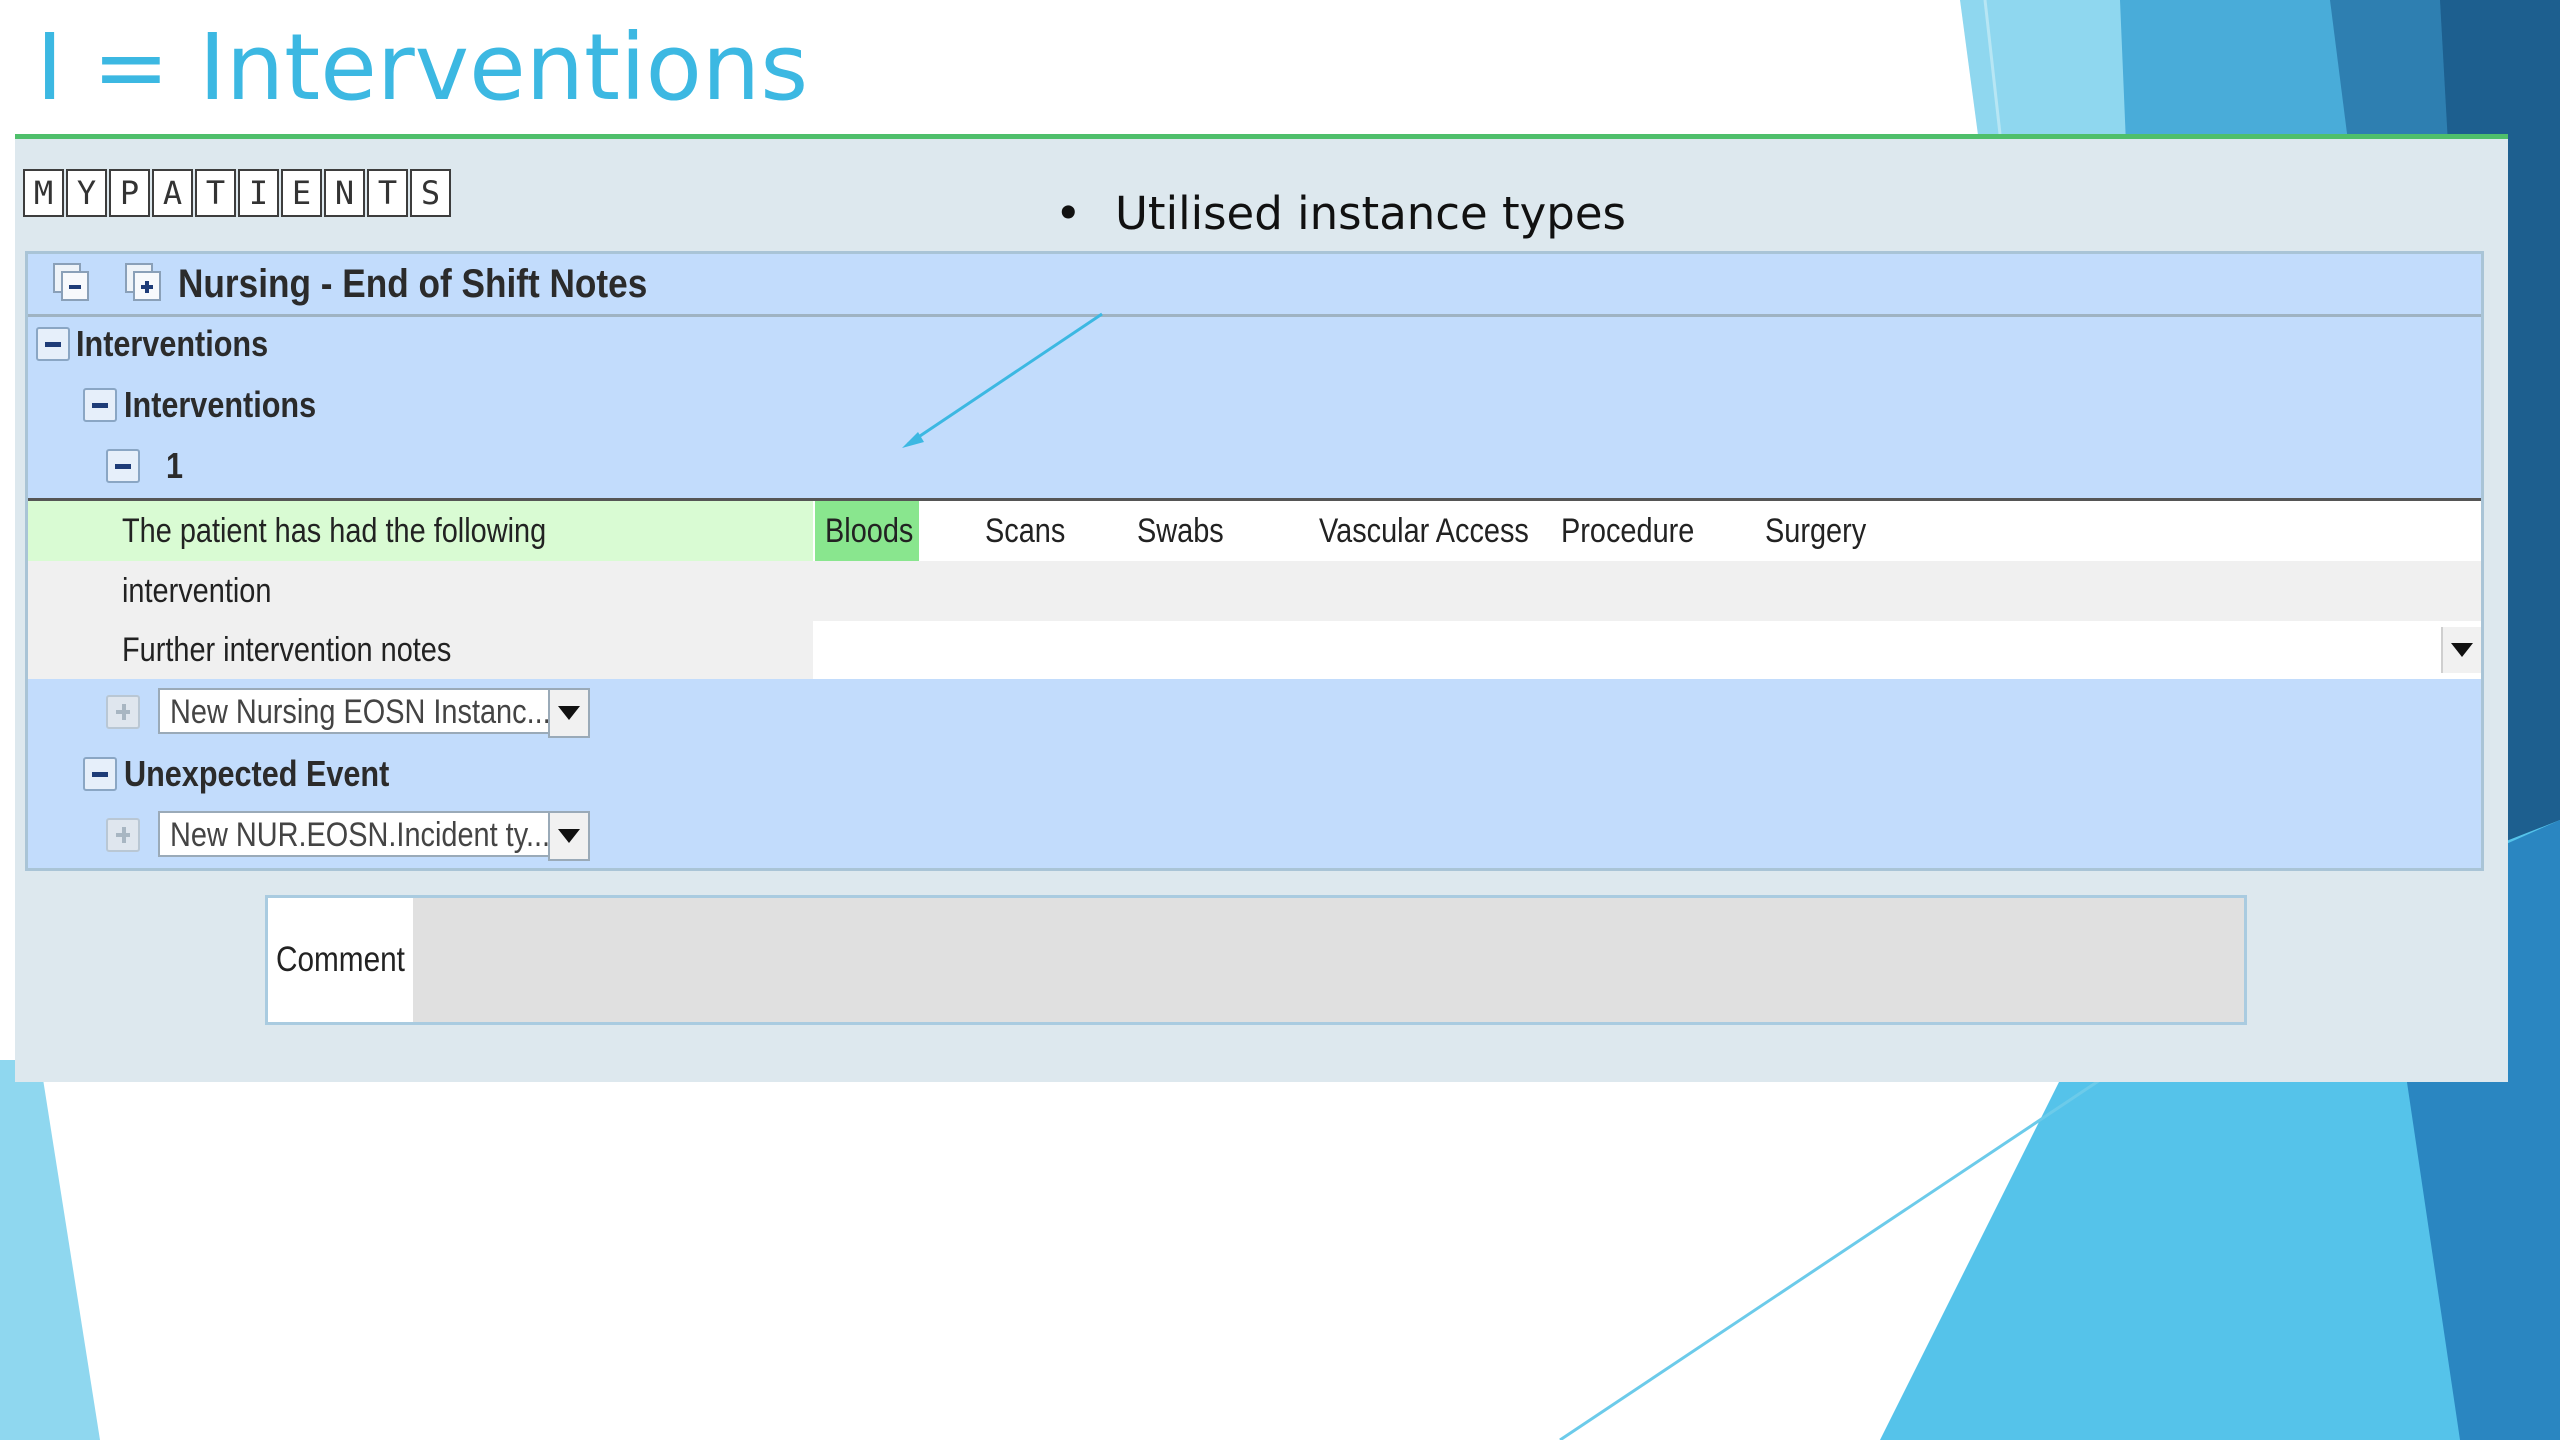  What do you see at coordinates (413, 284) in the screenshot?
I see `form-title: Nursing - End of Shift Notes` at bounding box center [413, 284].